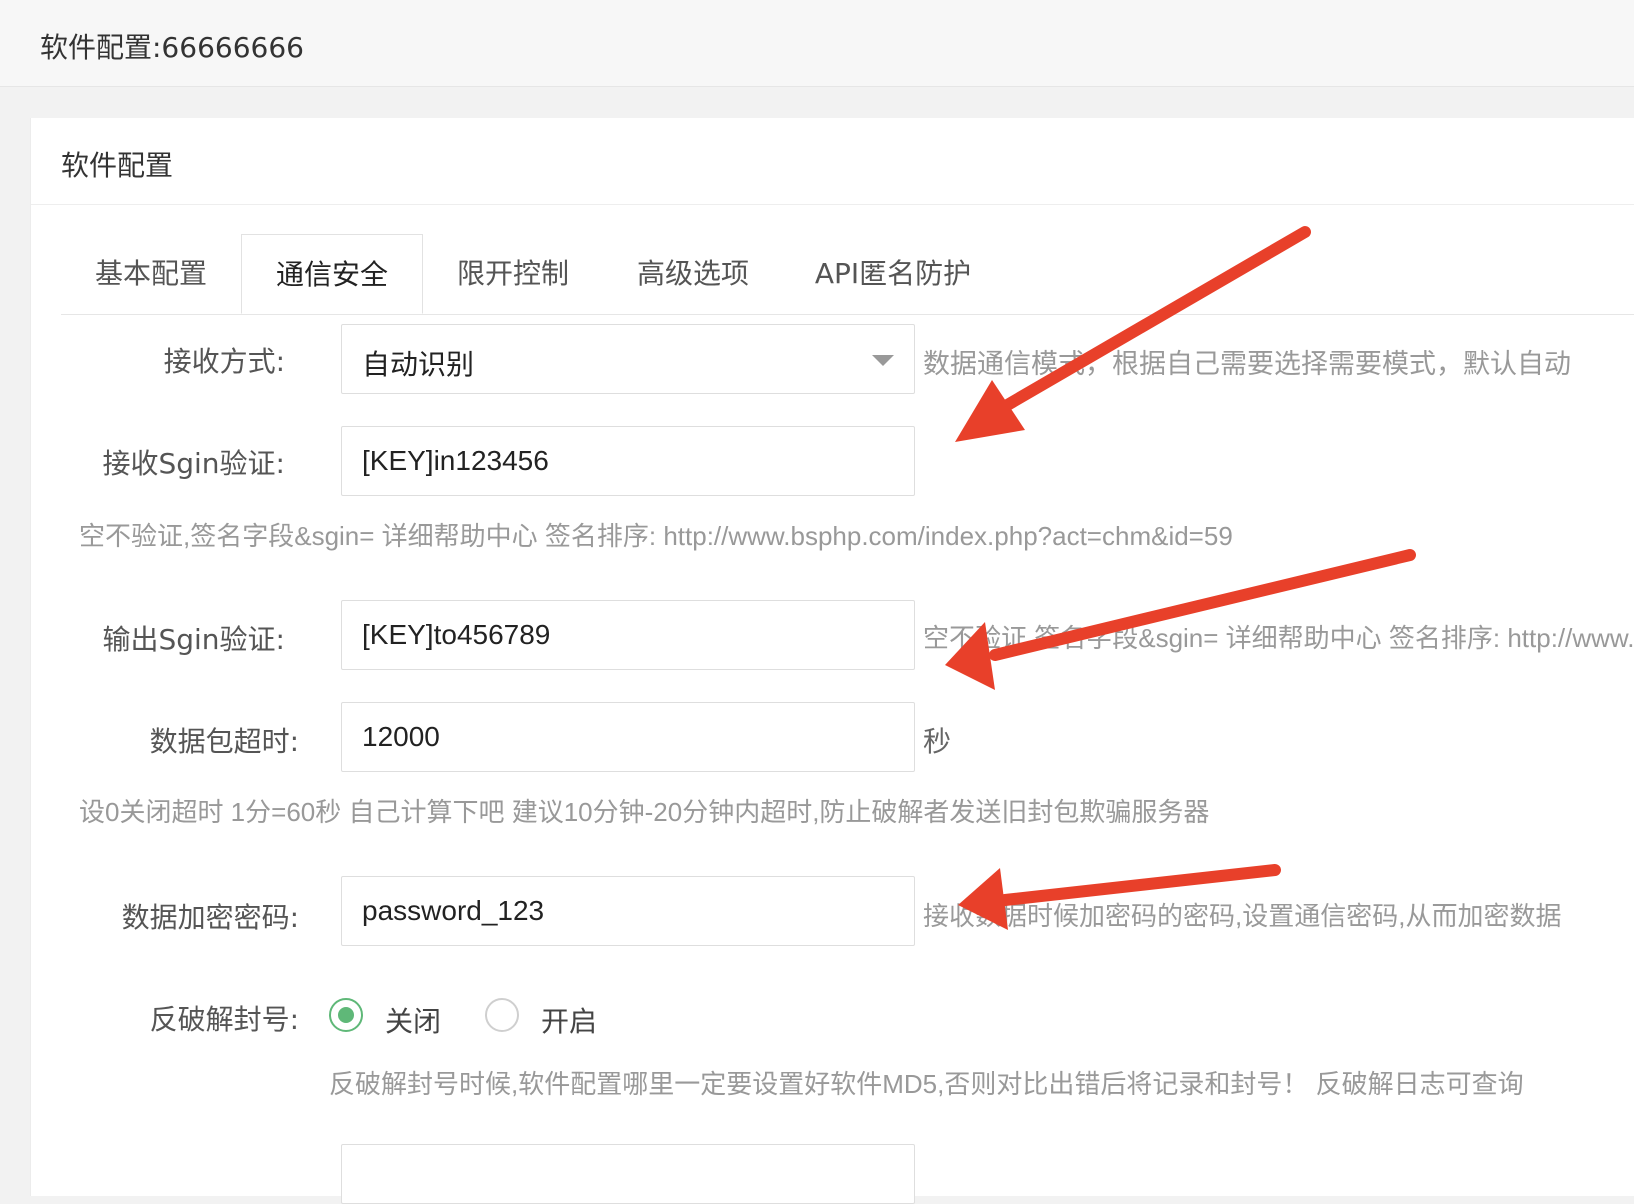  What do you see at coordinates (224, 361) in the screenshot?
I see `receive-mode-label: 接收方式:` at bounding box center [224, 361].